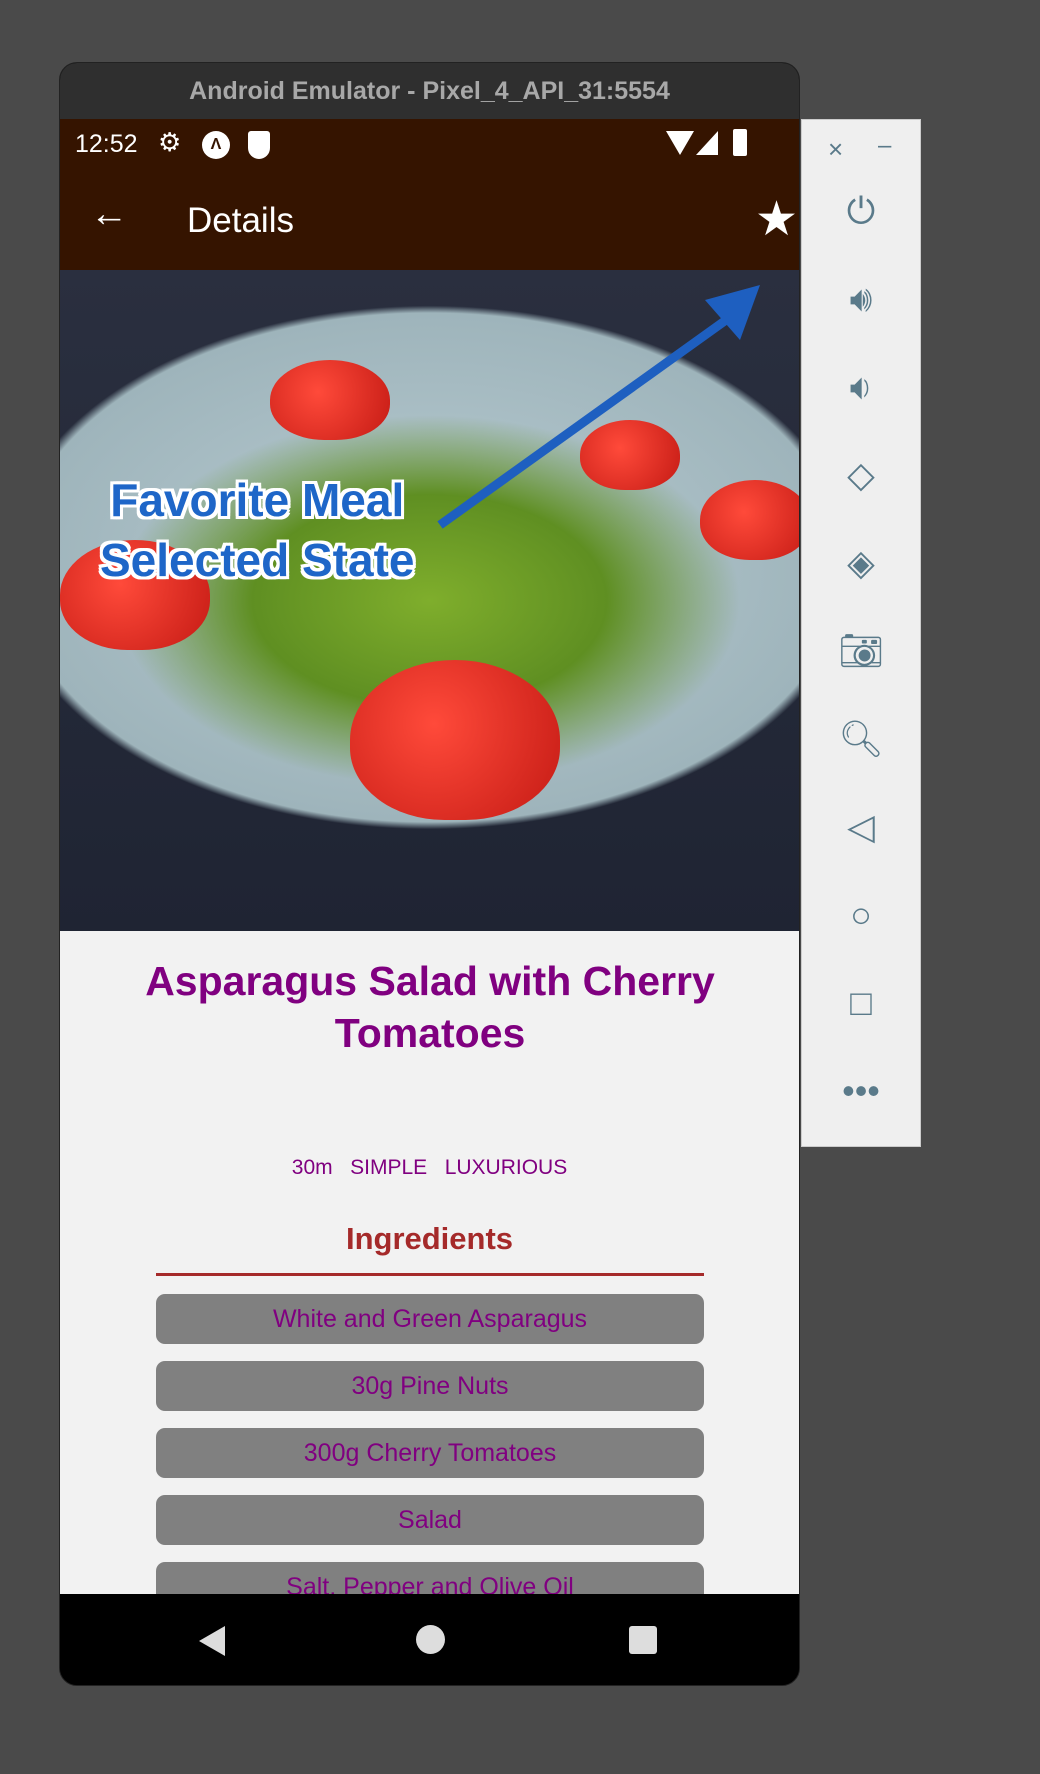 The height and width of the screenshot is (1774, 1040). I want to click on gear-icon: ⚙, so click(170, 142).